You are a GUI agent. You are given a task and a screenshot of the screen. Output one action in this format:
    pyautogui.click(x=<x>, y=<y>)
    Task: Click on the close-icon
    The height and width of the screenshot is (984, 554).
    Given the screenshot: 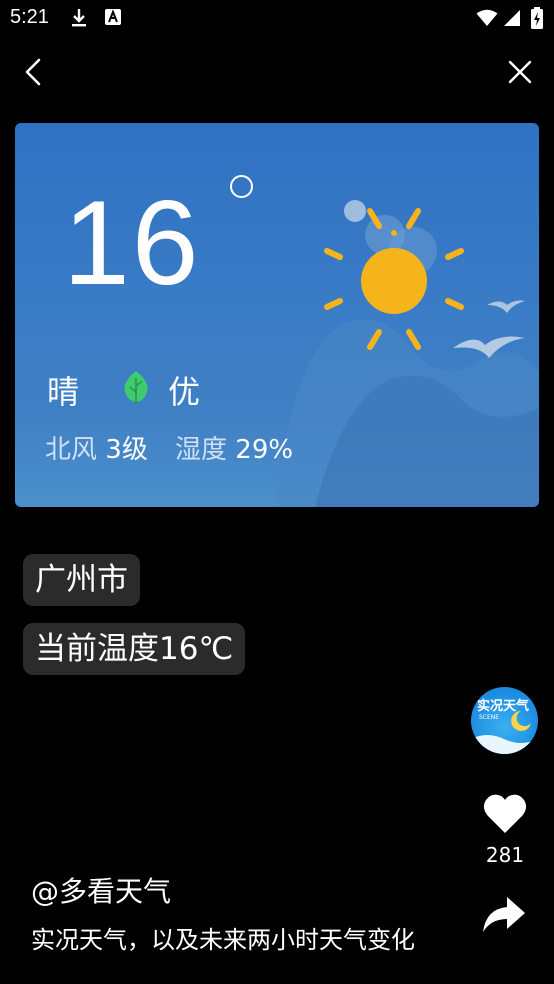 What is the action you would take?
    pyautogui.click(x=520, y=72)
    